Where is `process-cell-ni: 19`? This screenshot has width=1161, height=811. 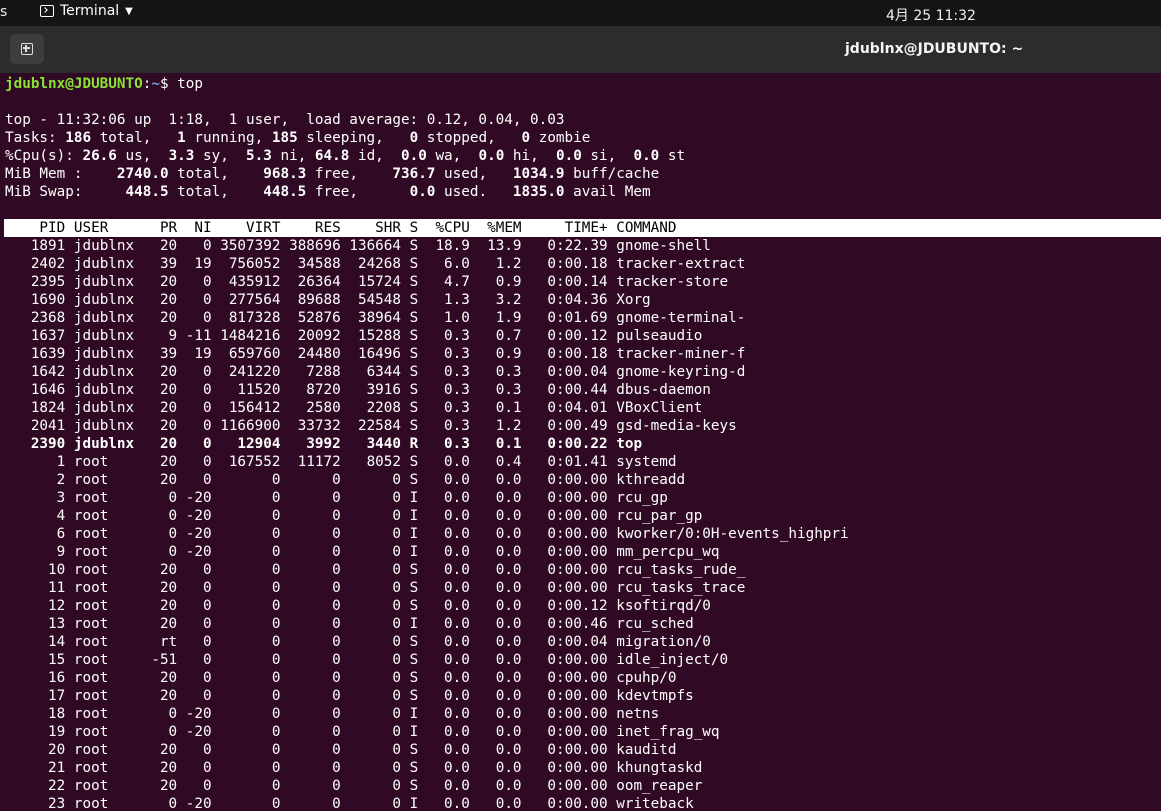 process-cell-ni: 19 is located at coordinates (194, 264).